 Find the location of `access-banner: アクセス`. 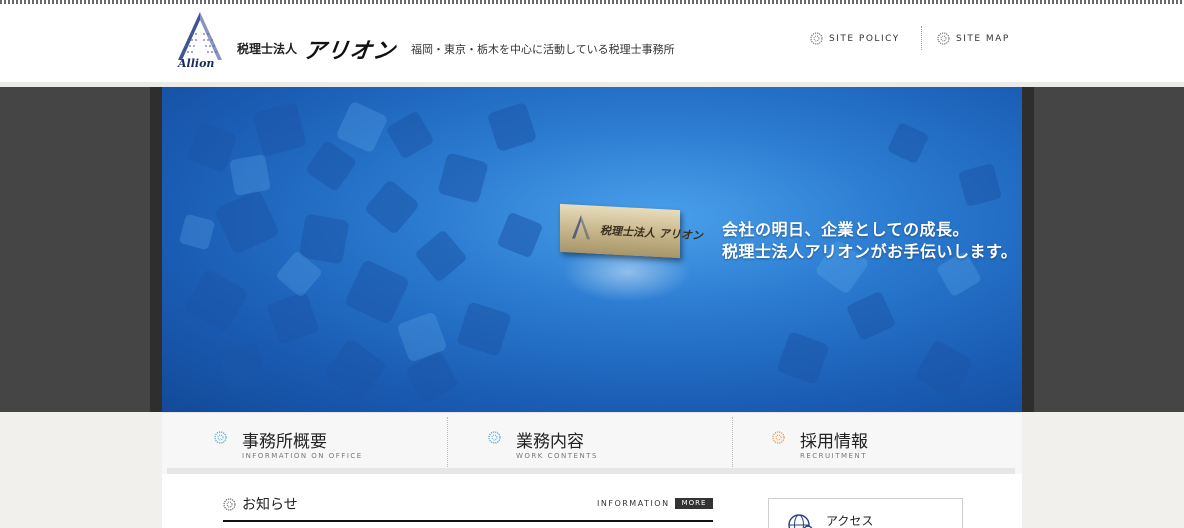

access-banner: アクセス is located at coordinates (865, 513).